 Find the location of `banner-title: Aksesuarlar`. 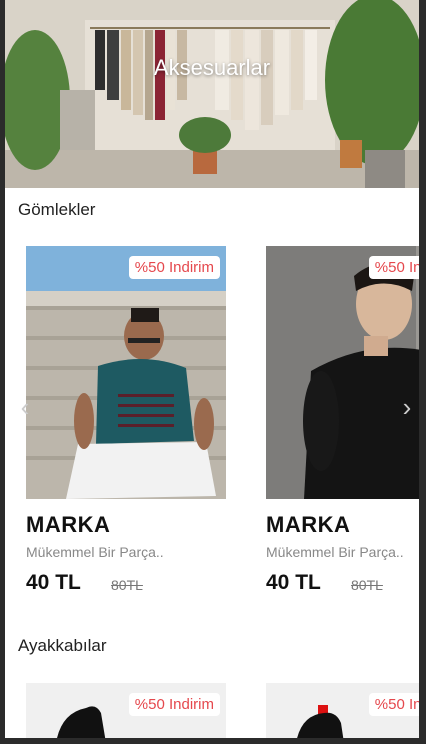

banner-title: Aksesuarlar is located at coordinates (212, 67).